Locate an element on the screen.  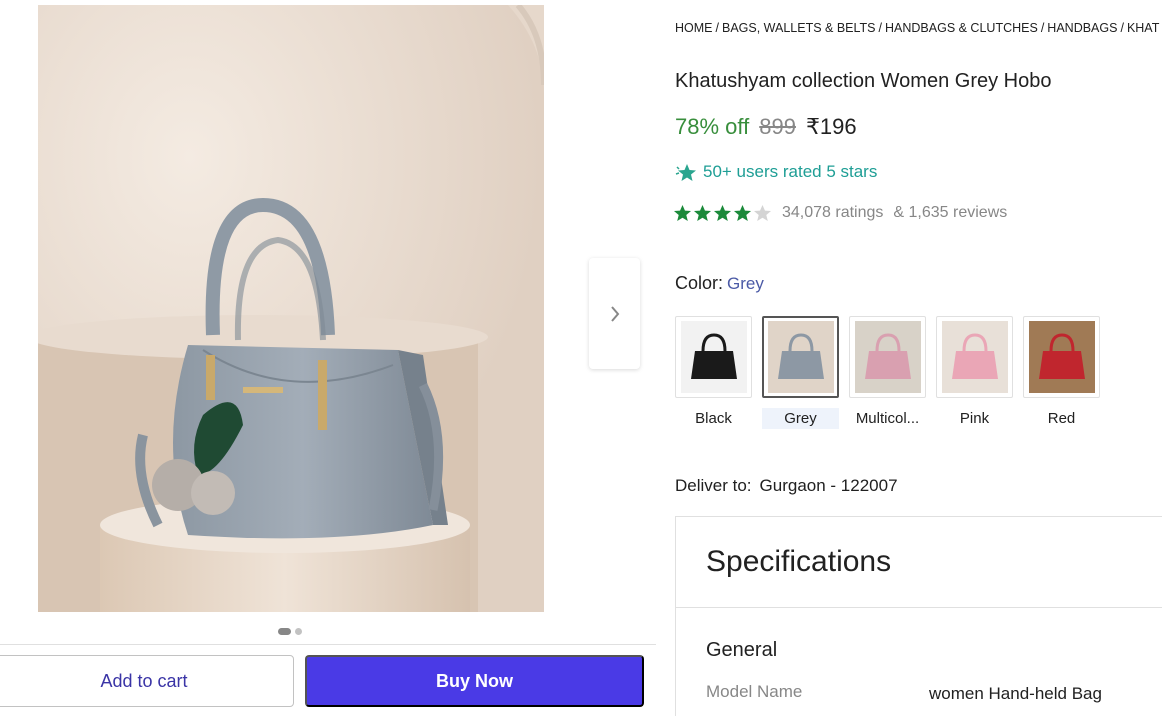
selling-price: ₹196 is located at coordinates (831, 126).